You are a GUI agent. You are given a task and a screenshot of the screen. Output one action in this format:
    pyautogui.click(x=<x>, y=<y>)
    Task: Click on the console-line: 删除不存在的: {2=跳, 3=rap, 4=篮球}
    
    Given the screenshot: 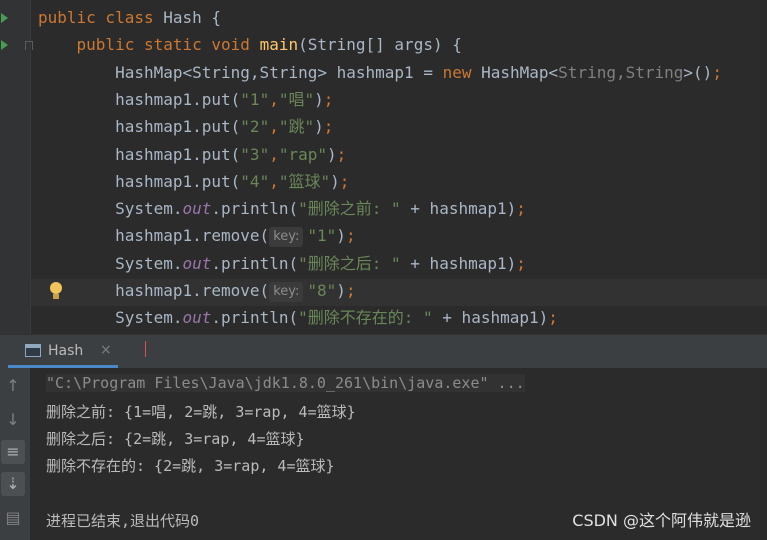 What is the action you would take?
    pyautogui.click(x=190, y=466)
    